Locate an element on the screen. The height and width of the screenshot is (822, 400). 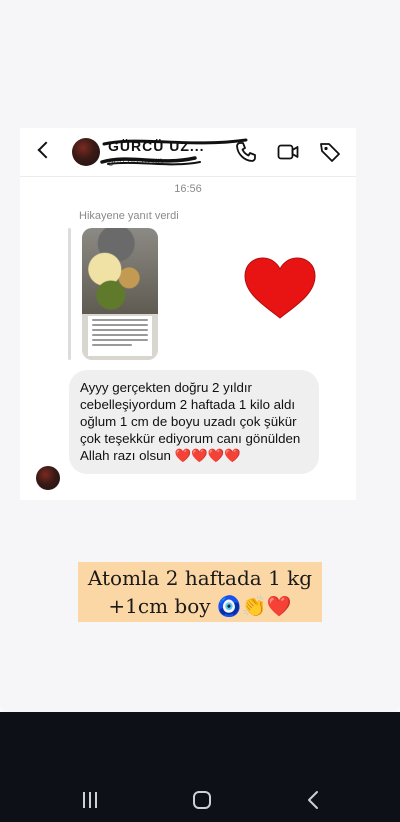
story-reply-caption: Hikayene yanıt verdi is located at coordinates (129, 216).